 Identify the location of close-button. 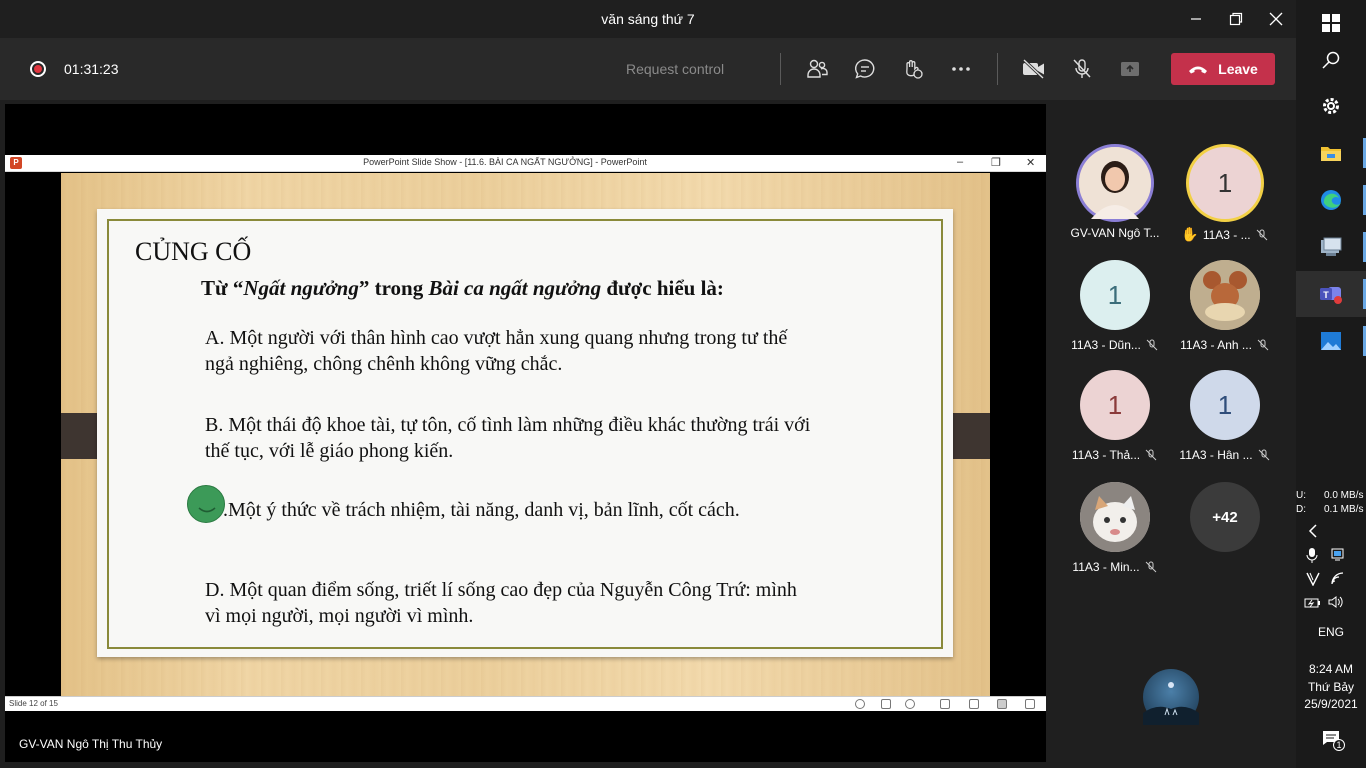
(1276, 19).